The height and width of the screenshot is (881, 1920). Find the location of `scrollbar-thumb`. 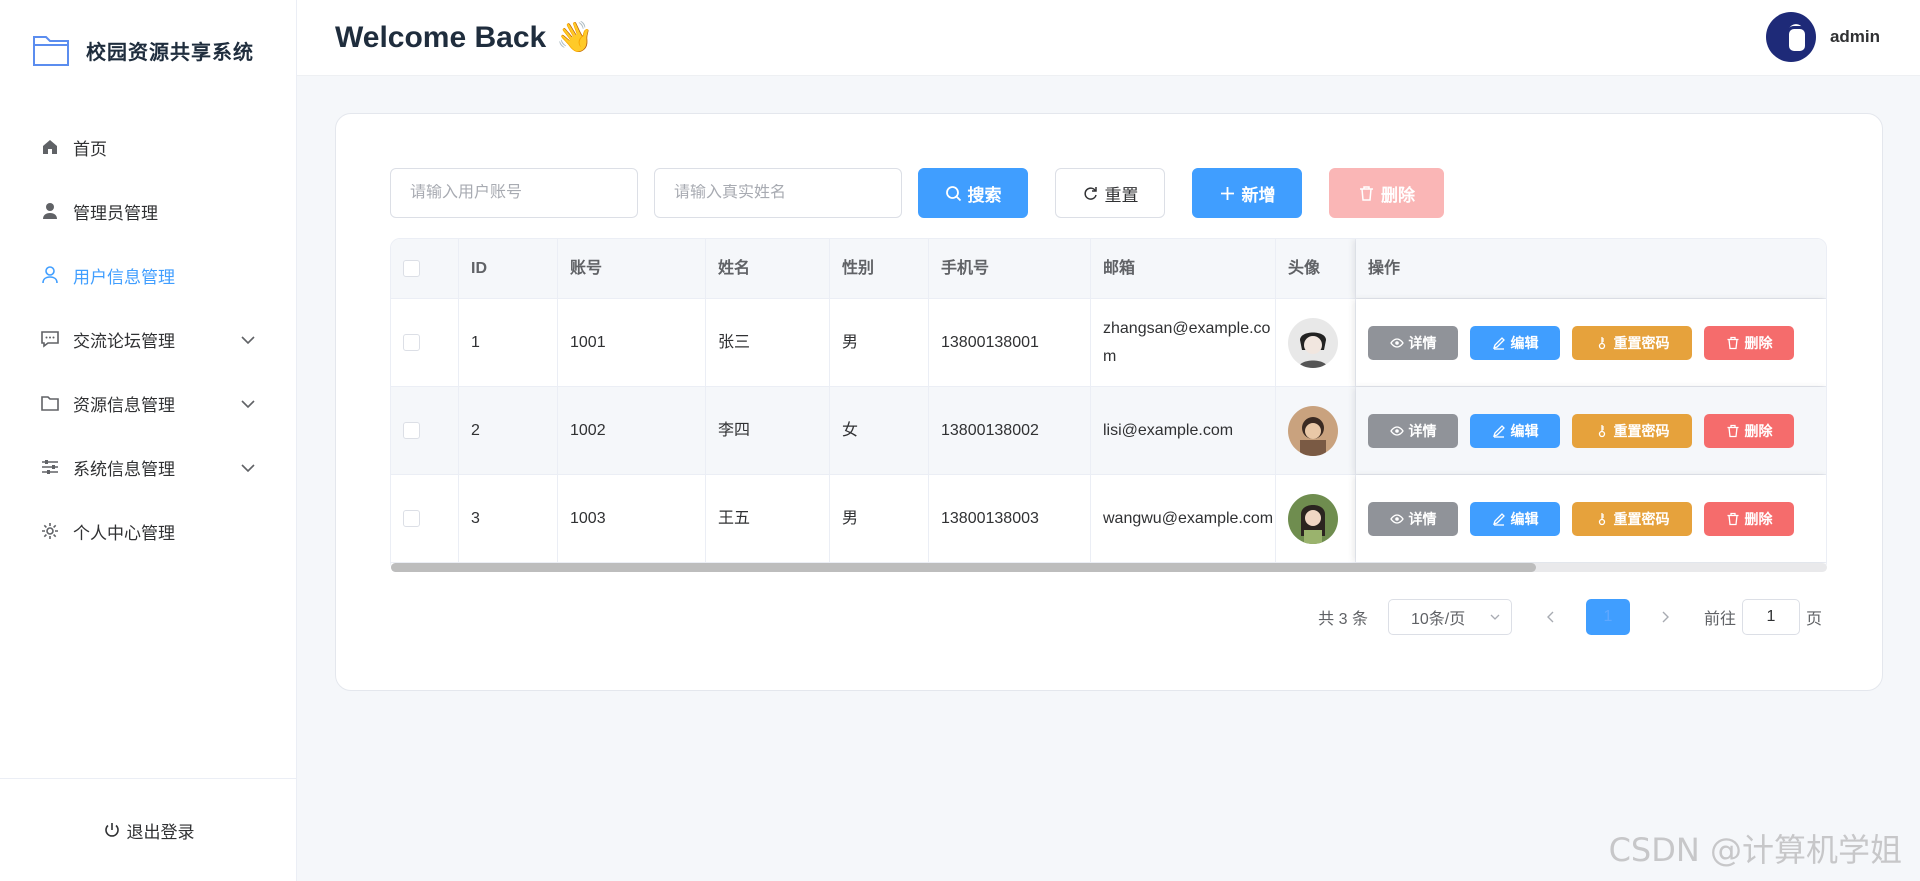

scrollbar-thumb is located at coordinates (963, 567).